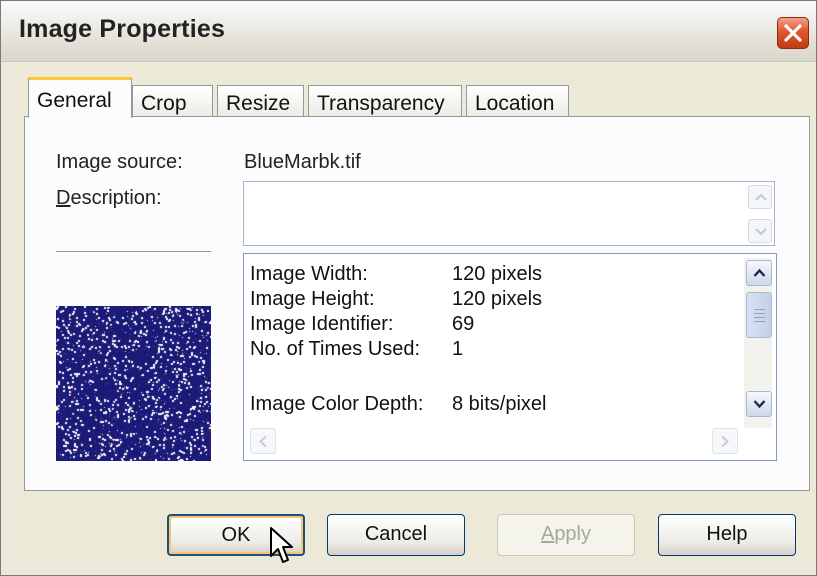  Describe the element at coordinates (408, 31) in the screenshot. I see `title-bar: Image Properties` at that location.